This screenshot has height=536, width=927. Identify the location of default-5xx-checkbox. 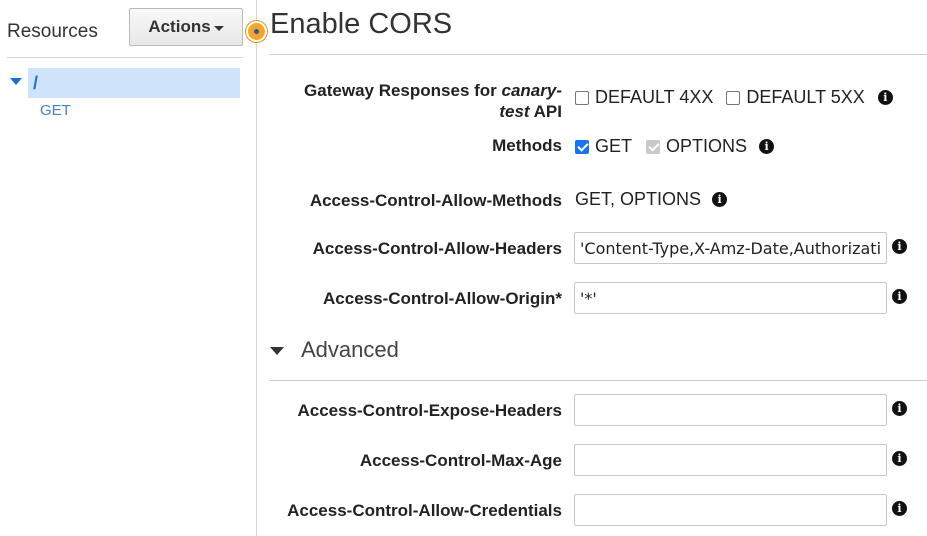
(733, 97).